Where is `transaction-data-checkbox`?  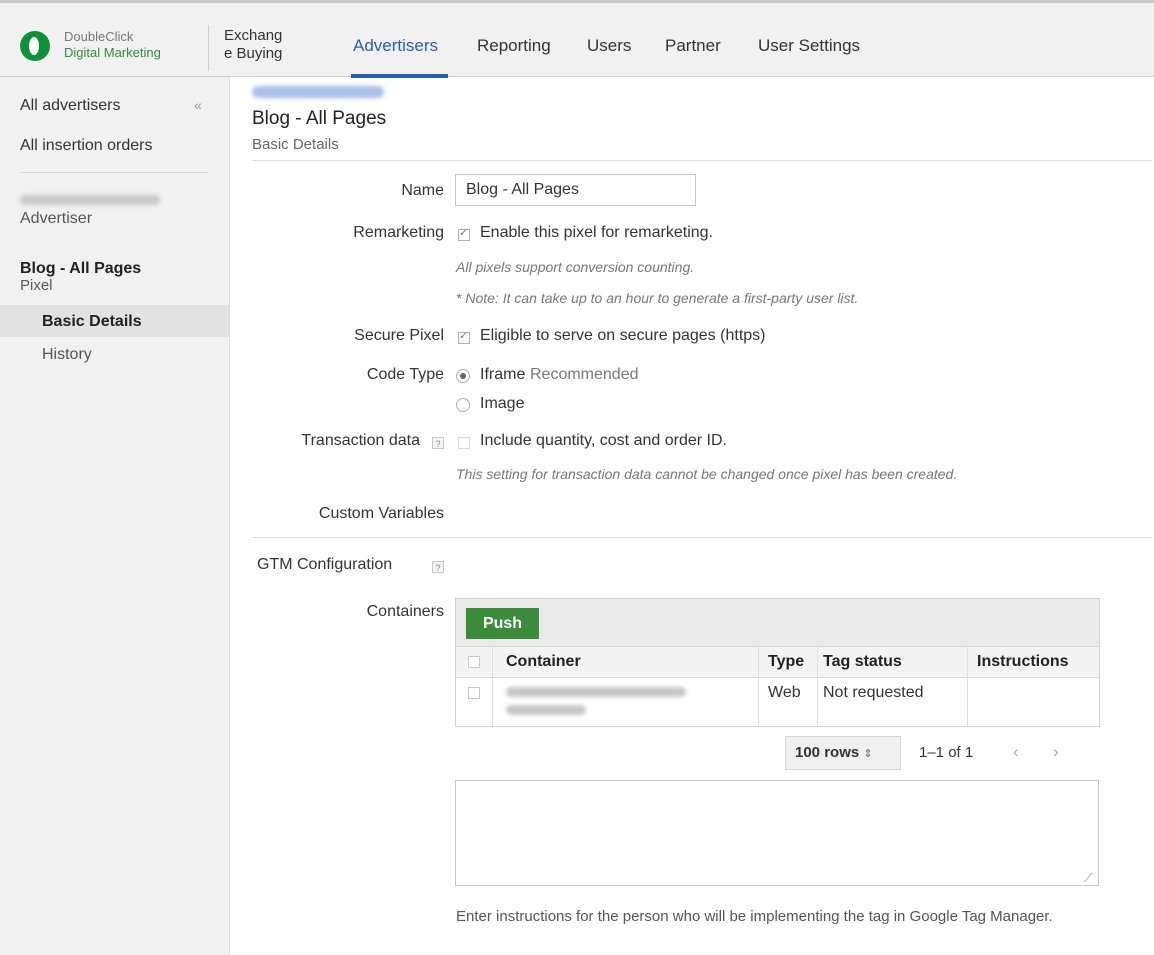
transaction-data-checkbox is located at coordinates (464, 443).